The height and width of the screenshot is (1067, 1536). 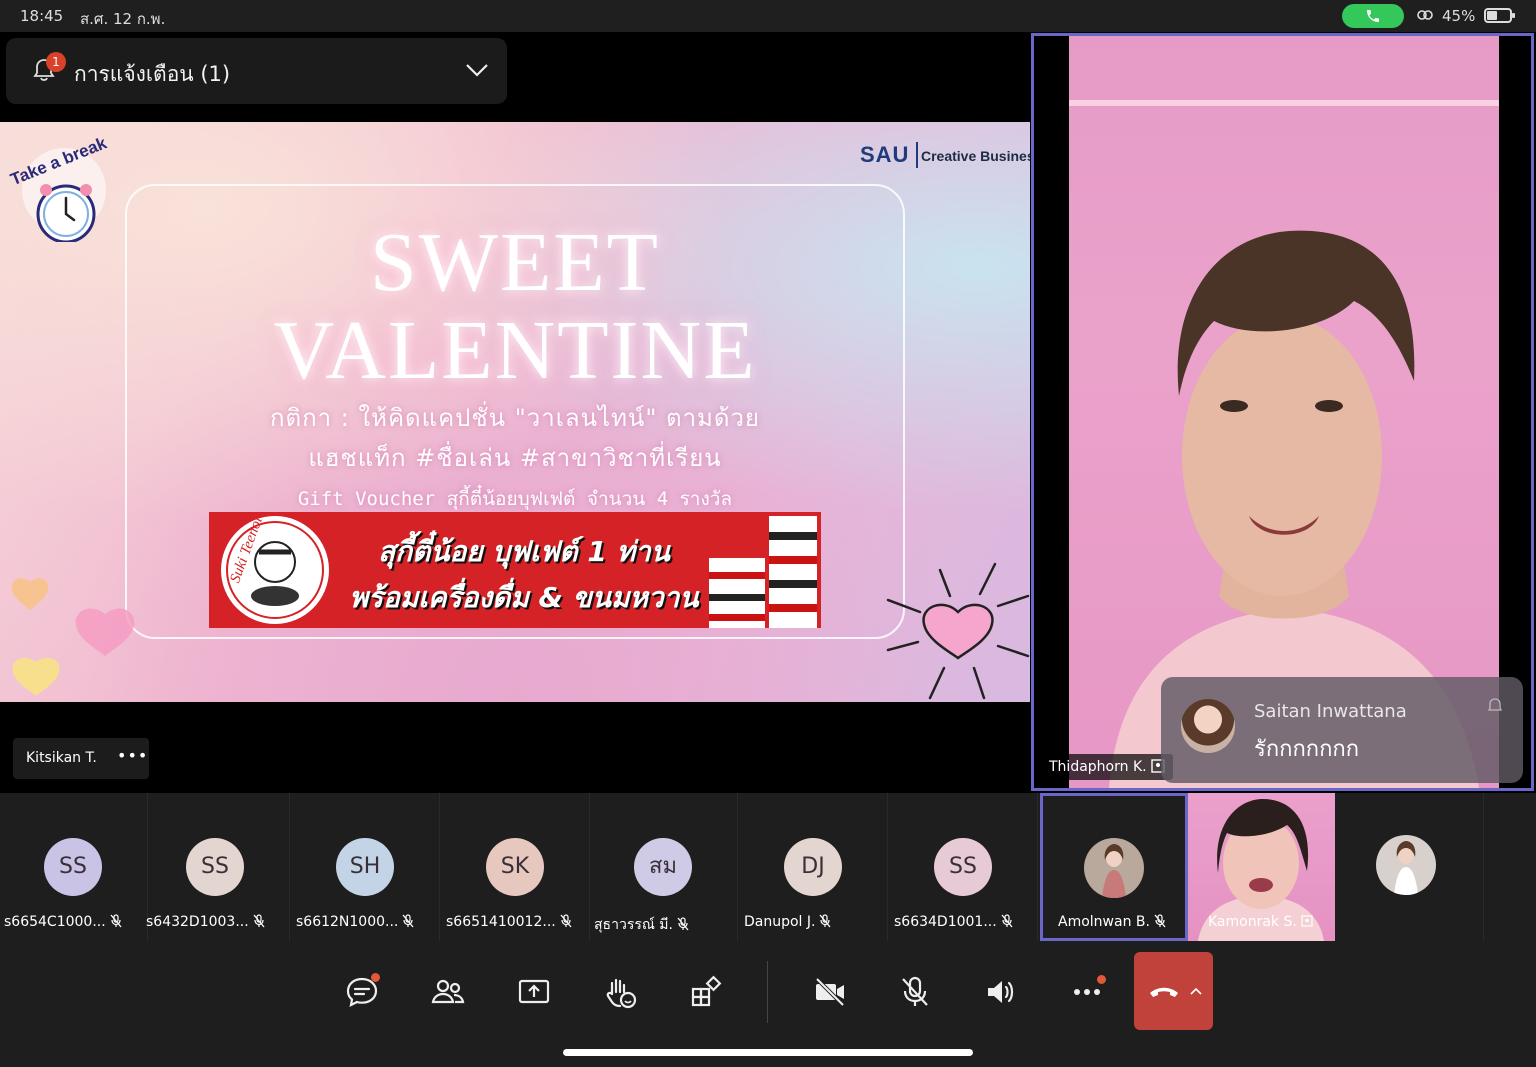 I want to click on participant-name-text: Amolnwan B., so click(x=1104, y=922).